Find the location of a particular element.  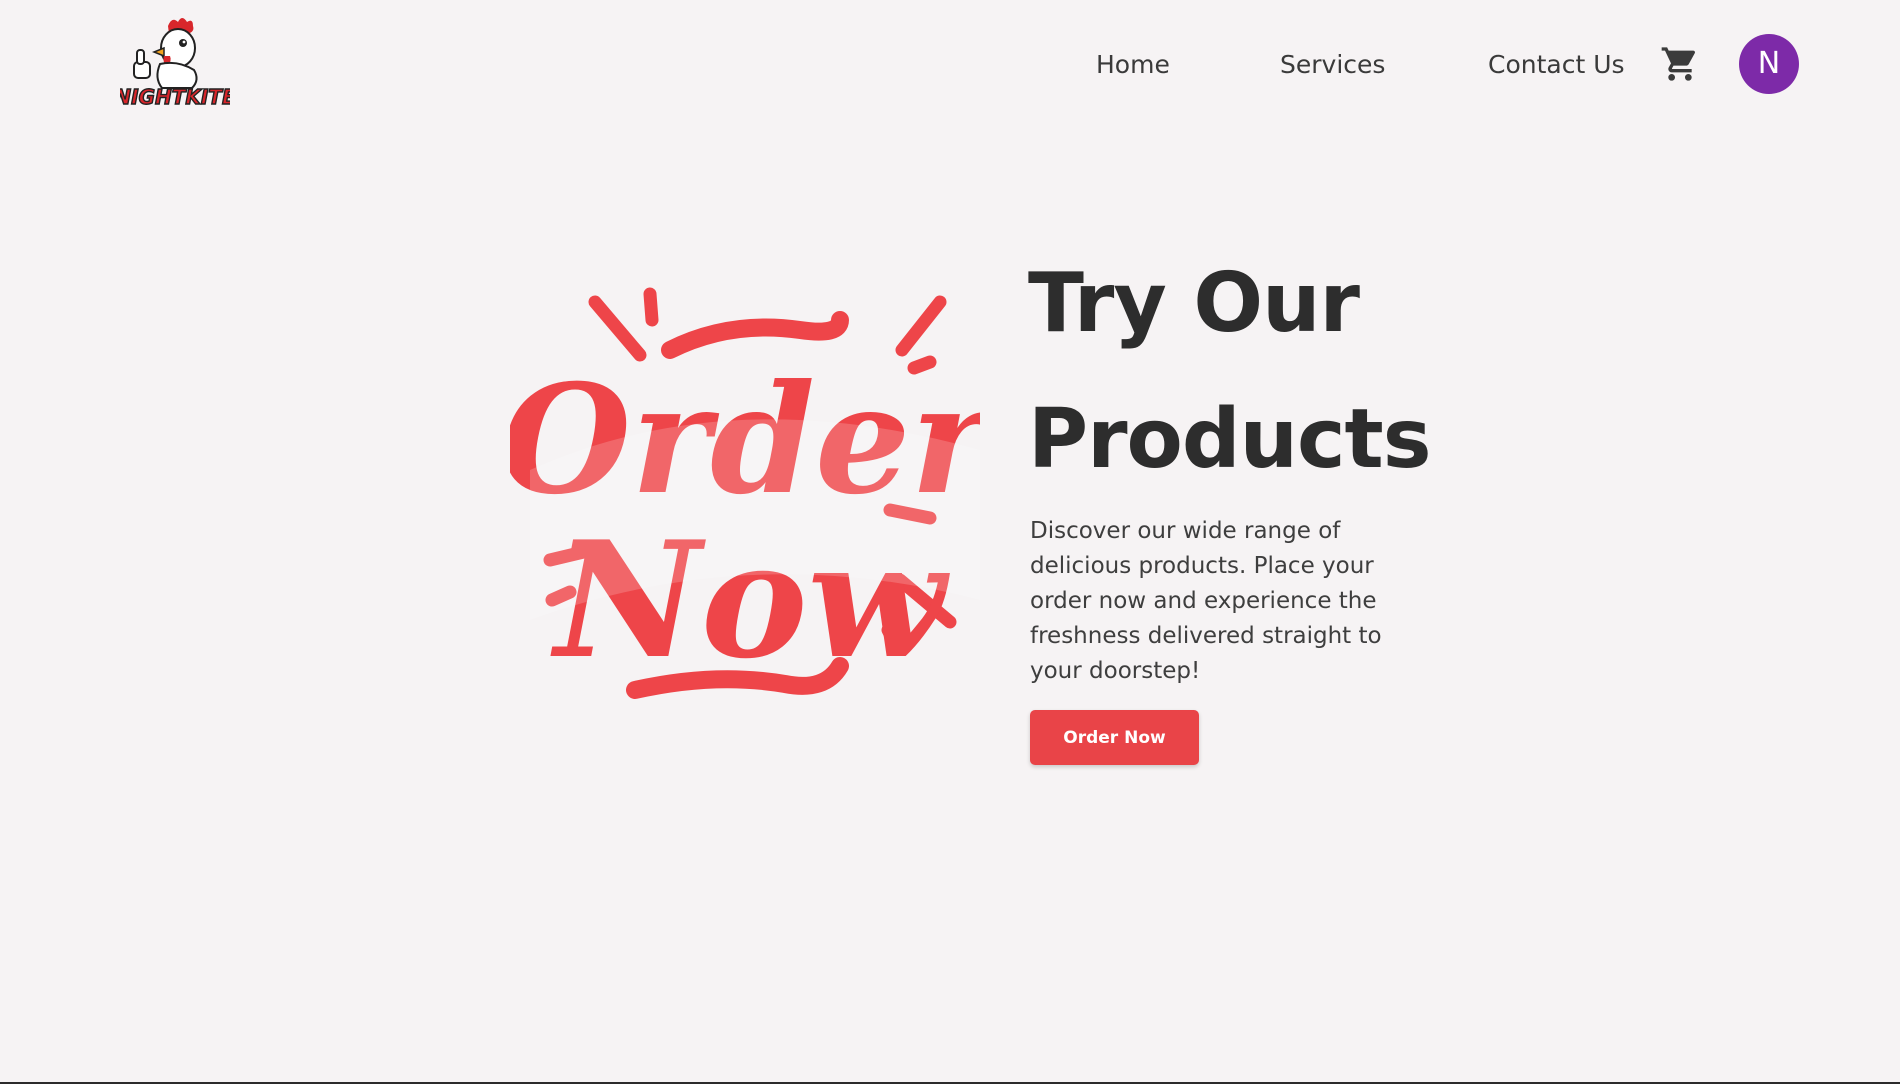

order-now-illustration: Order Now is located at coordinates (749, 490).